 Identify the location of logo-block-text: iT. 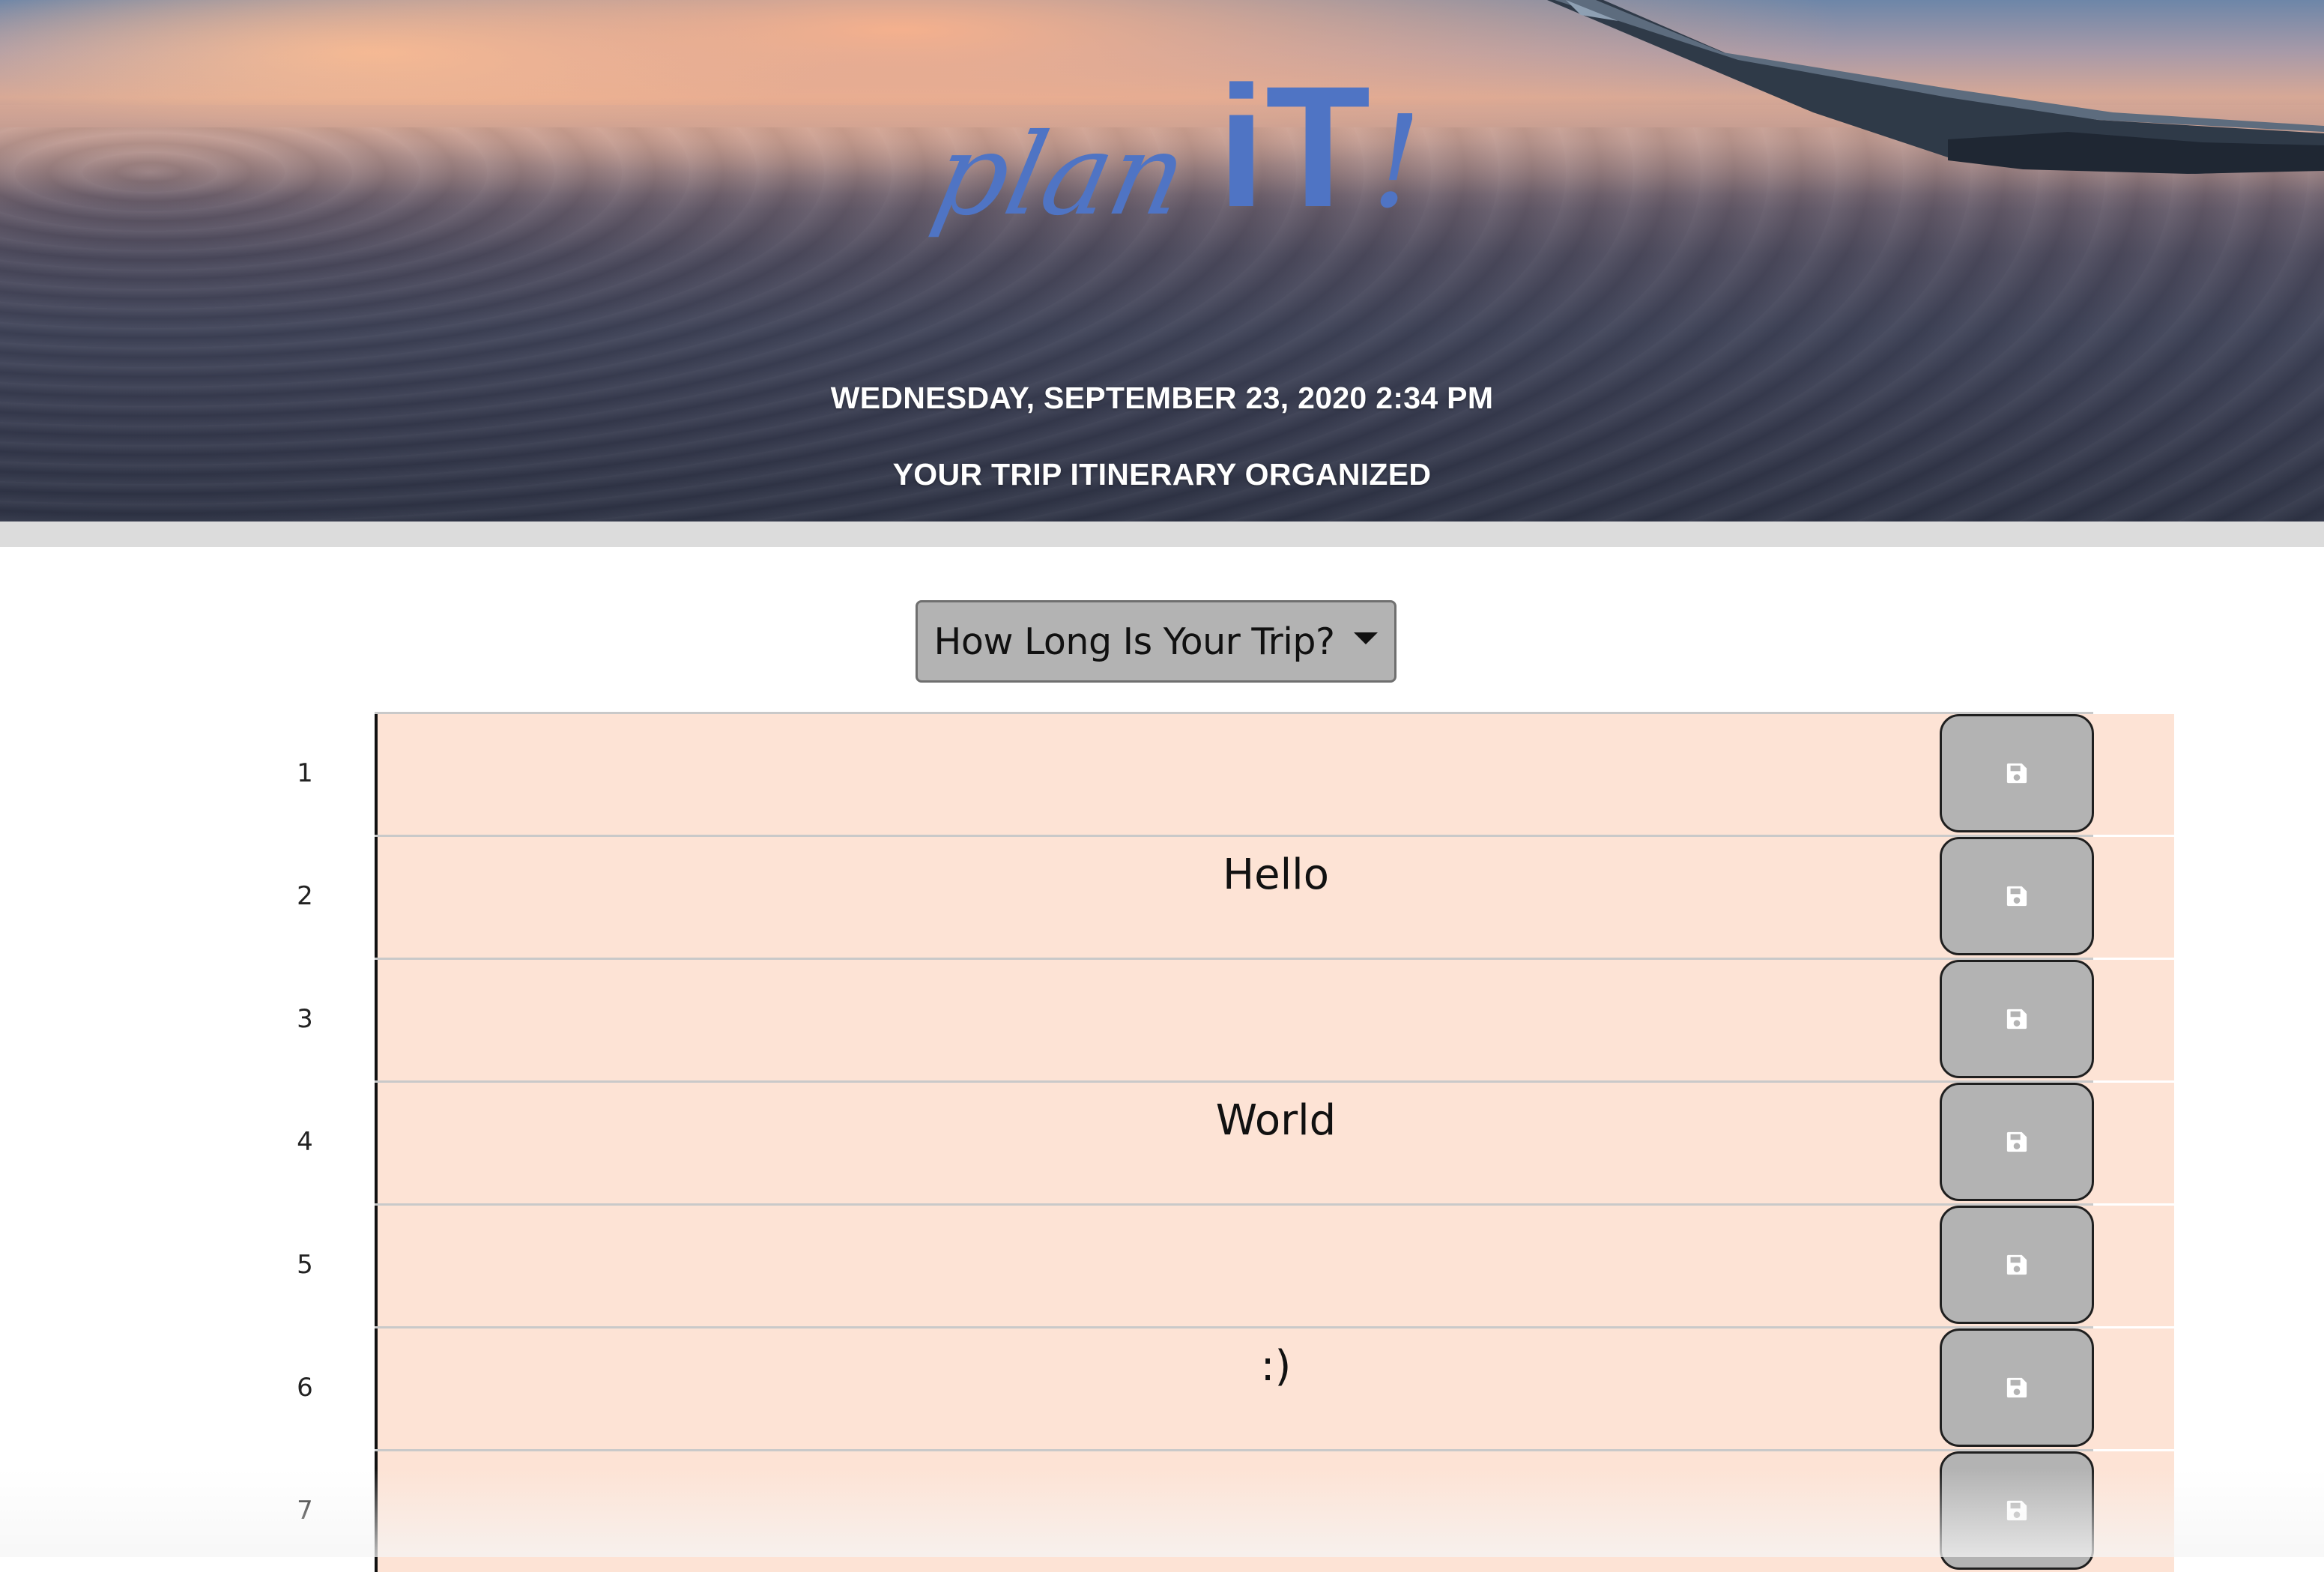
(1293, 147).